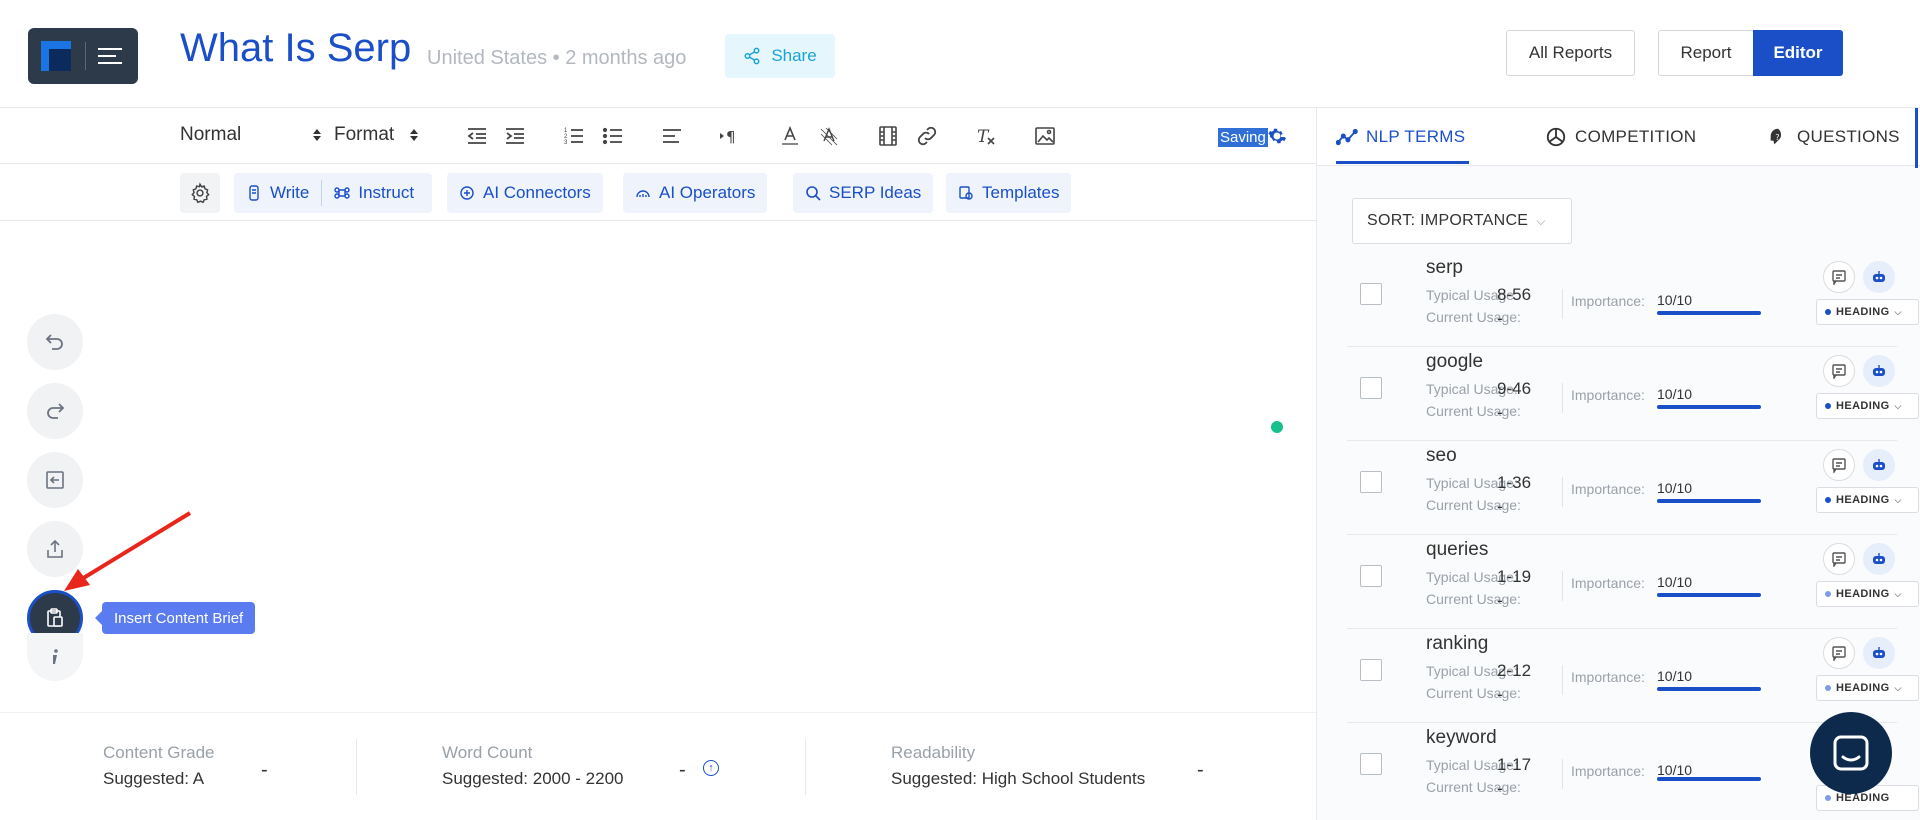 The image size is (1920, 820). Describe the element at coordinates (1798, 53) in the screenshot. I see `editor-button: Editor` at that location.